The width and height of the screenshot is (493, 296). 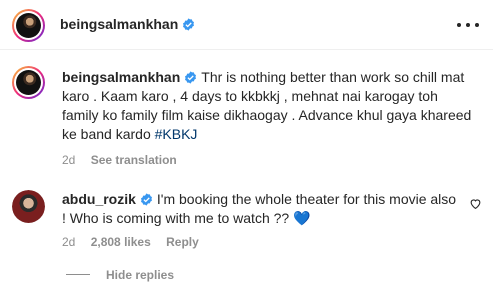 What do you see at coordinates (121, 242) in the screenshot?
I see `reply-likes: 2,808 likes` at bounding box center [121, 242].